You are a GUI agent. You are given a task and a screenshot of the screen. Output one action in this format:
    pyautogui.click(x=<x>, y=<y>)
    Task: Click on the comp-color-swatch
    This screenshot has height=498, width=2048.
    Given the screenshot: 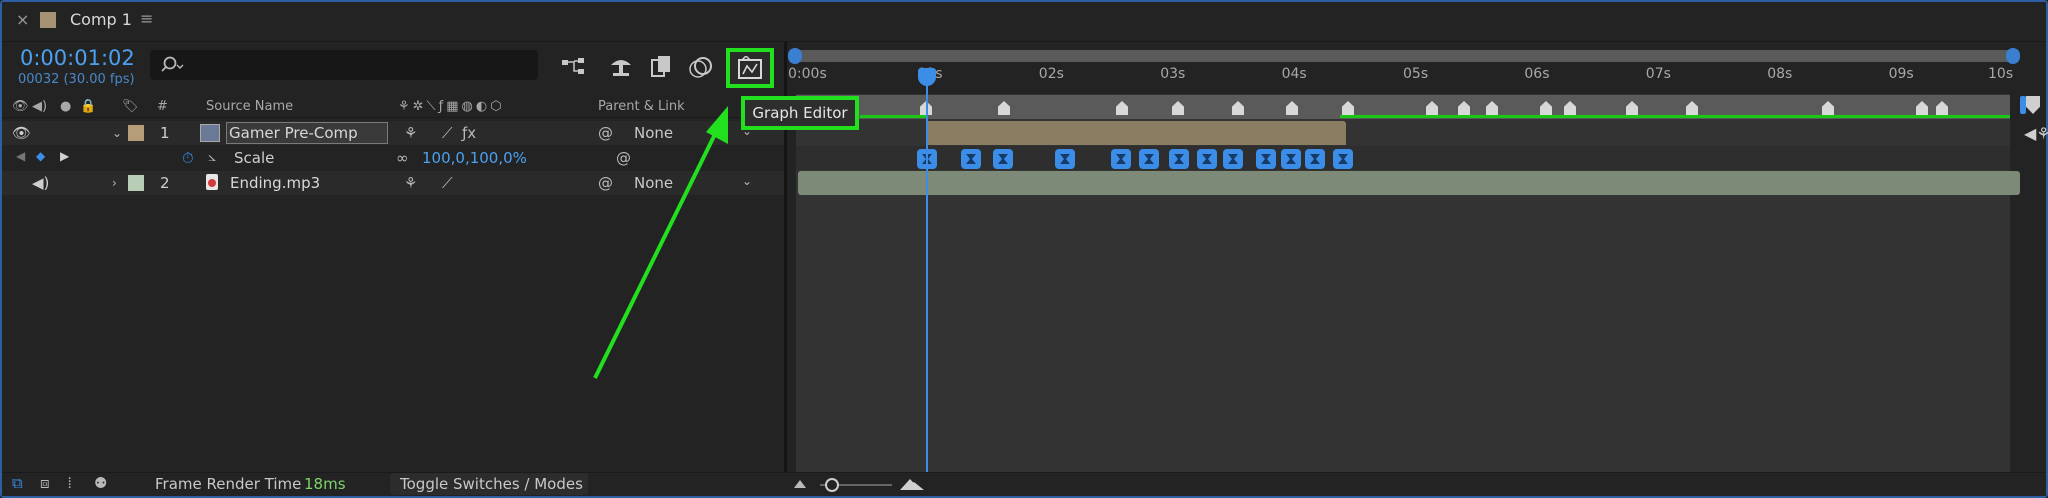 What is the action you would take?
    pyautogui.click(x=48, y=20)
    